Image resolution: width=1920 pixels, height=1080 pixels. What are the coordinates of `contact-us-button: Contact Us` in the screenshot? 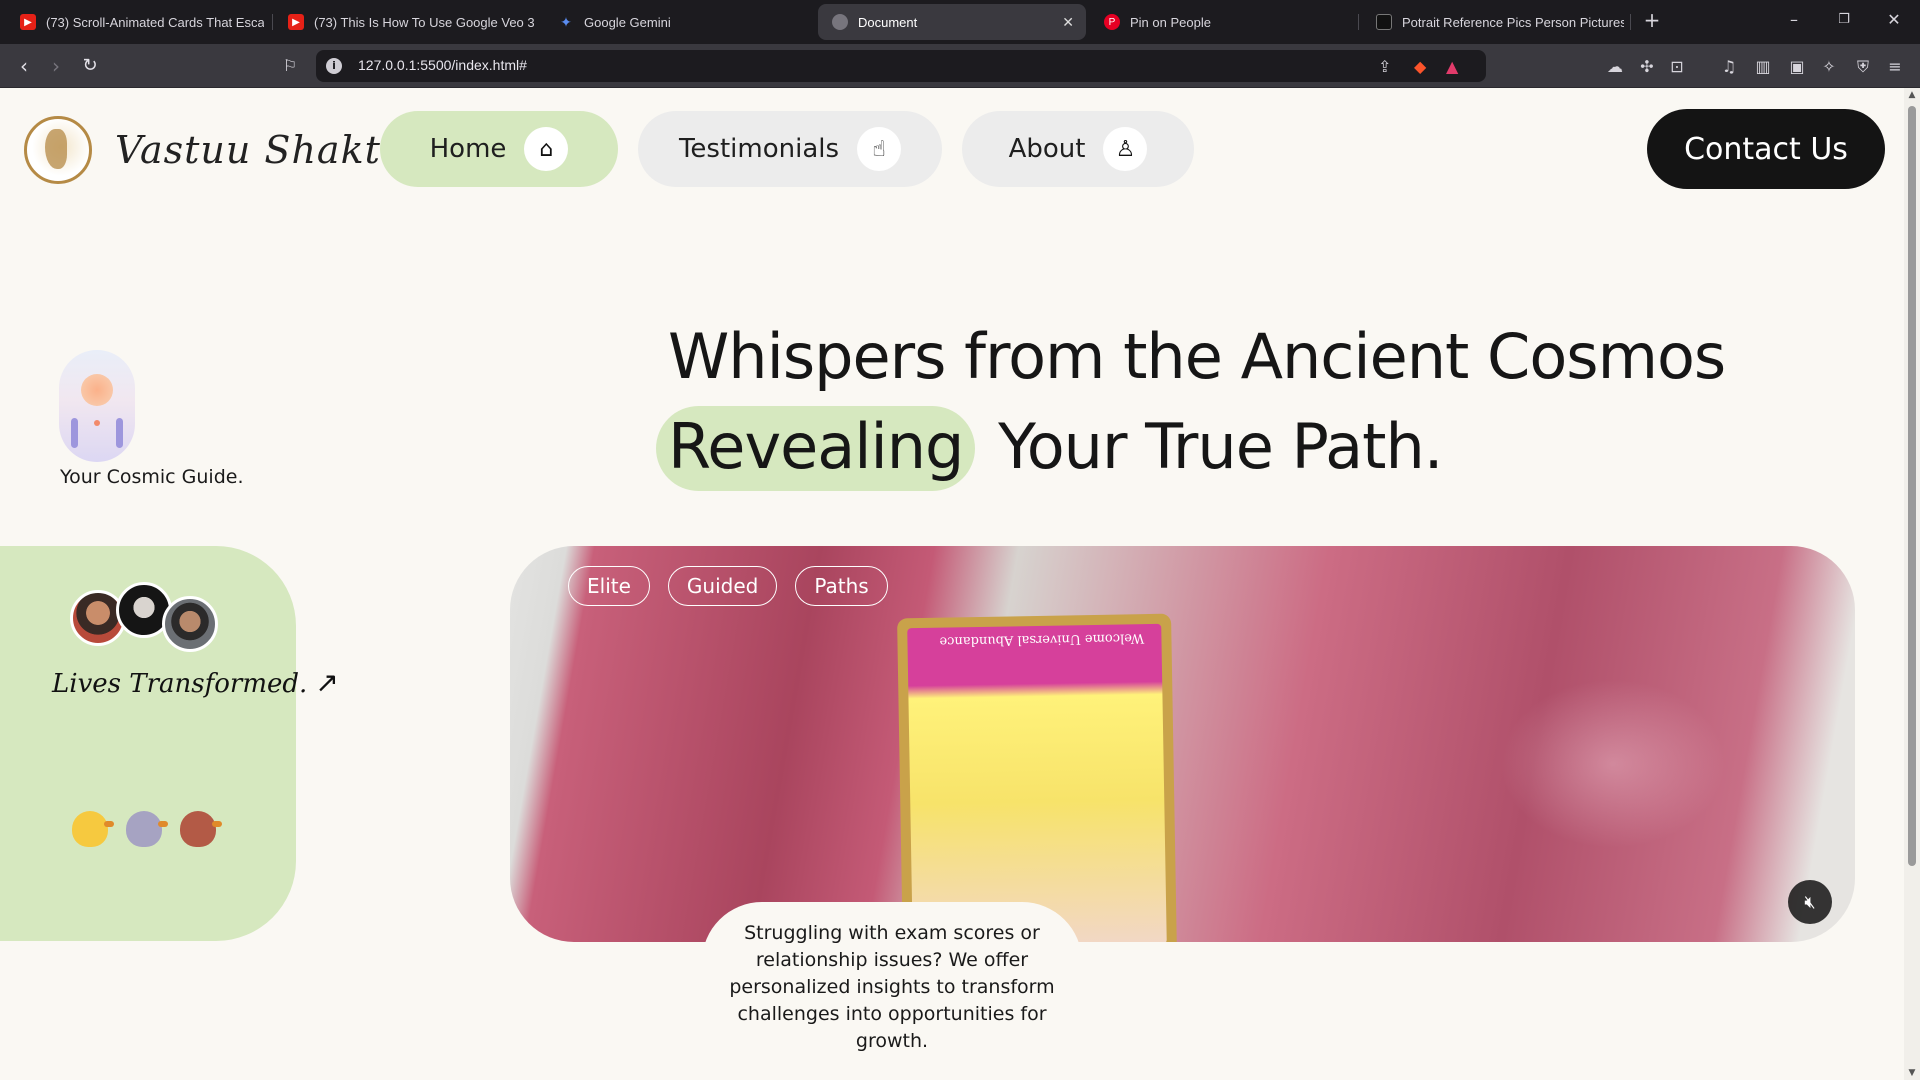 It's located at (1766, 149).